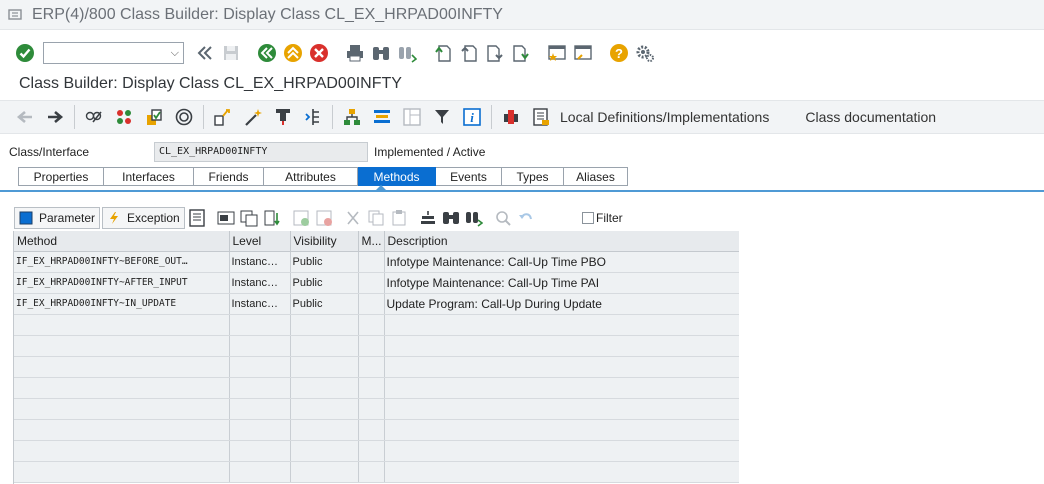 This screenshot has height=484, width=1044. What do you see at coordinates (319, 53) in the screenshot?
I see `cancel-icon` at bounding box center [319, 53].